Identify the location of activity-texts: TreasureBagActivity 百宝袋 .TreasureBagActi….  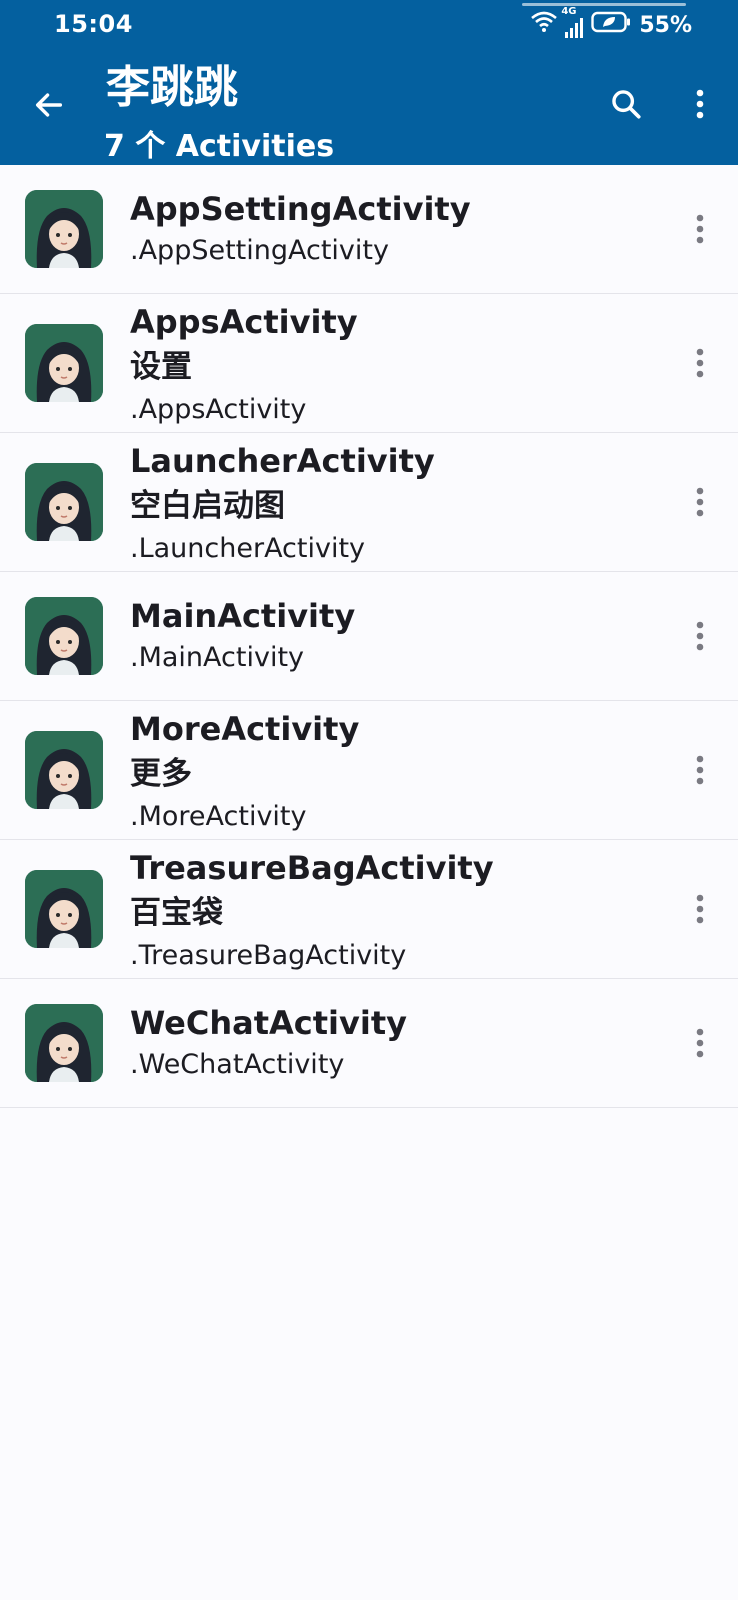
(312, 911).